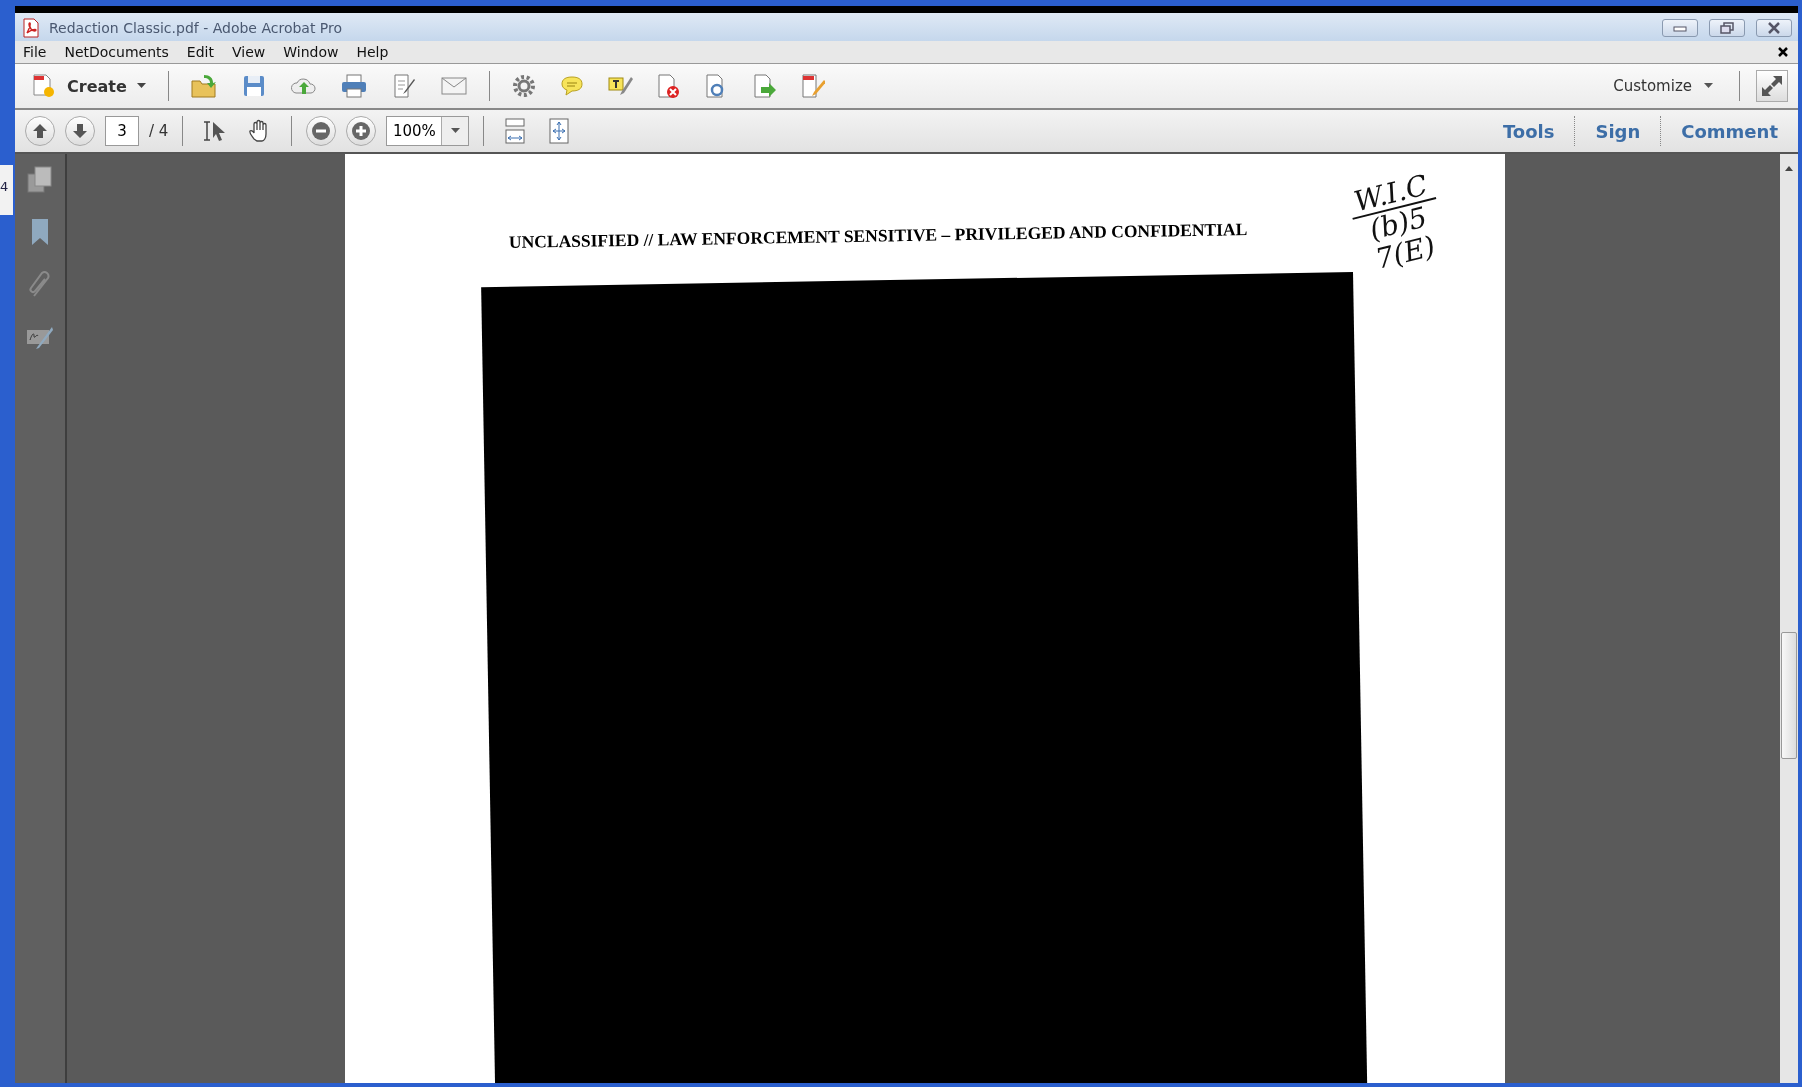  I want to click on zoom-out-button, so click(321, 131).